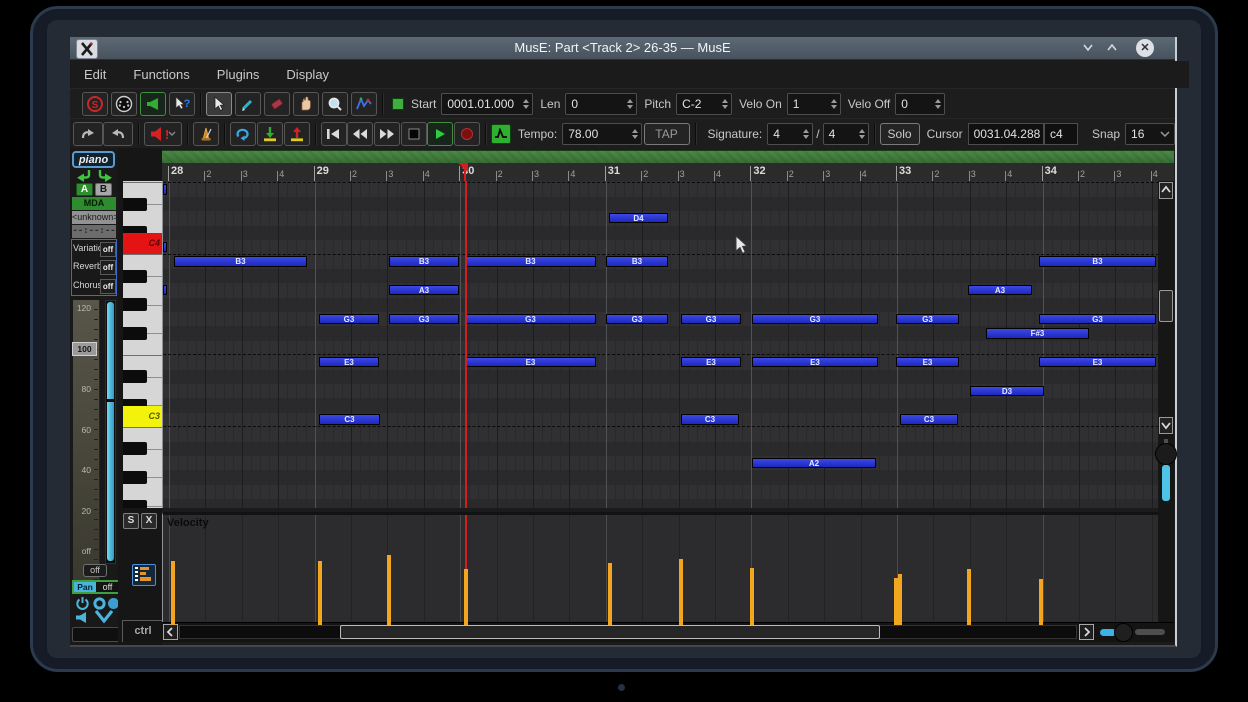 Image resolution: width=1248 pixels, height=702 pixels. What do you see at coordinates (94, 267) in the screenshot?
I see `midi-send-row: Reverb: off` at bounding box center [94, 267].